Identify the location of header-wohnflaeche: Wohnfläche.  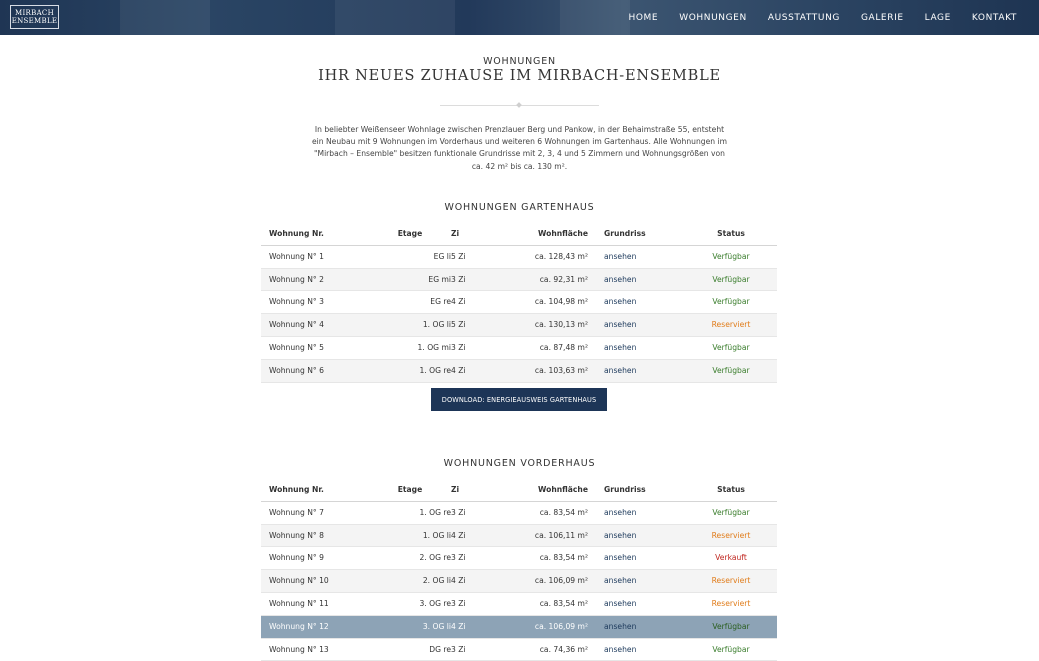
(563, 233).